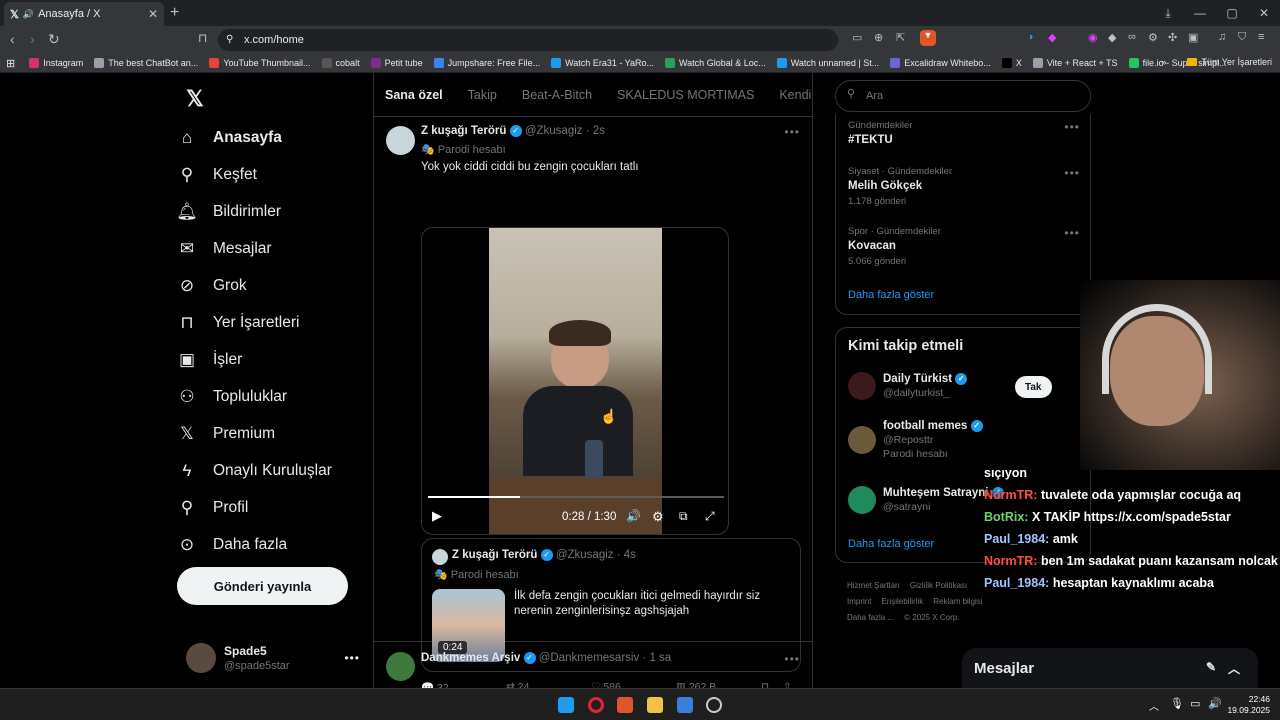 Image resolution: width=1280 pixels, height=720 pixels. I want to click on steam-icon, so click(714, 705).